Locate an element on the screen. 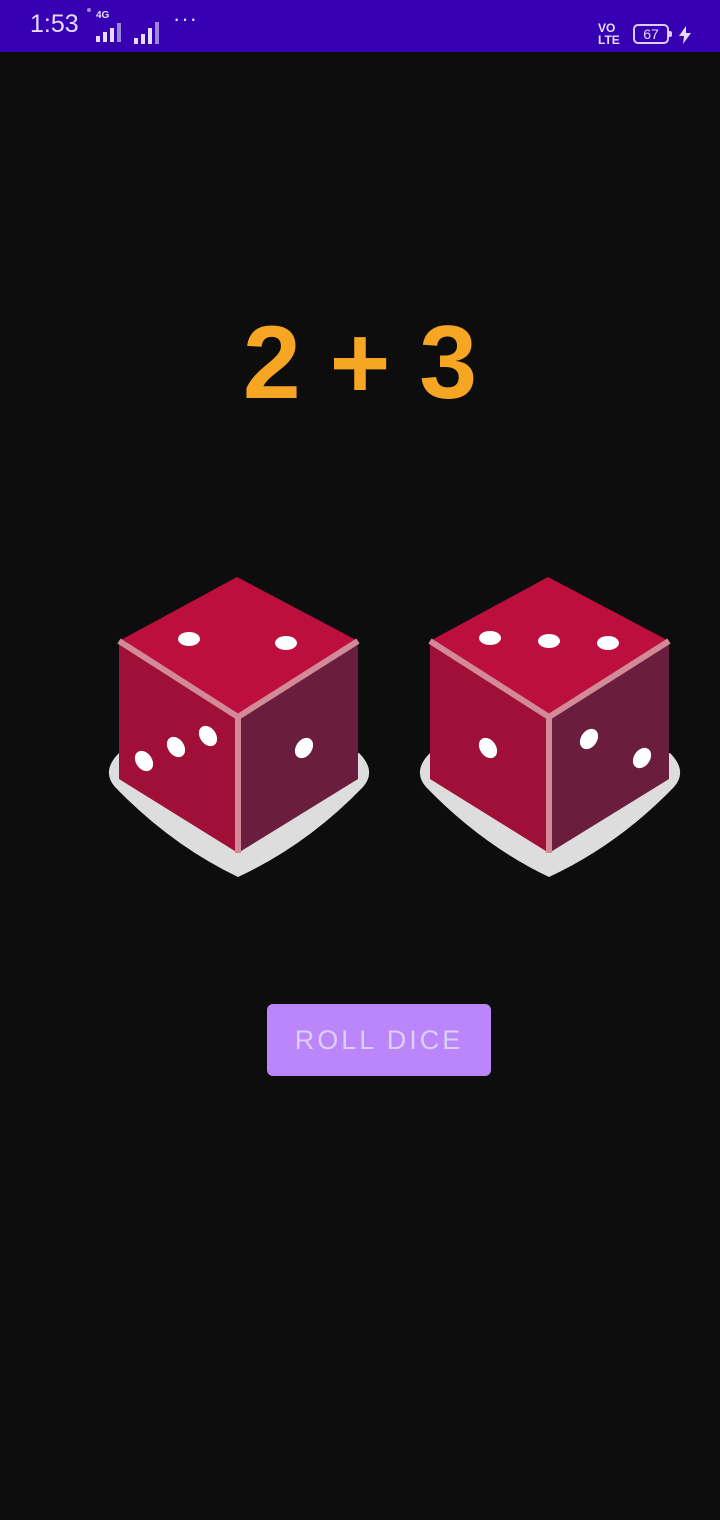 The width and height of the screenshot is (720, 1520). lte-label: LTE is located at coordinates (609, 40).